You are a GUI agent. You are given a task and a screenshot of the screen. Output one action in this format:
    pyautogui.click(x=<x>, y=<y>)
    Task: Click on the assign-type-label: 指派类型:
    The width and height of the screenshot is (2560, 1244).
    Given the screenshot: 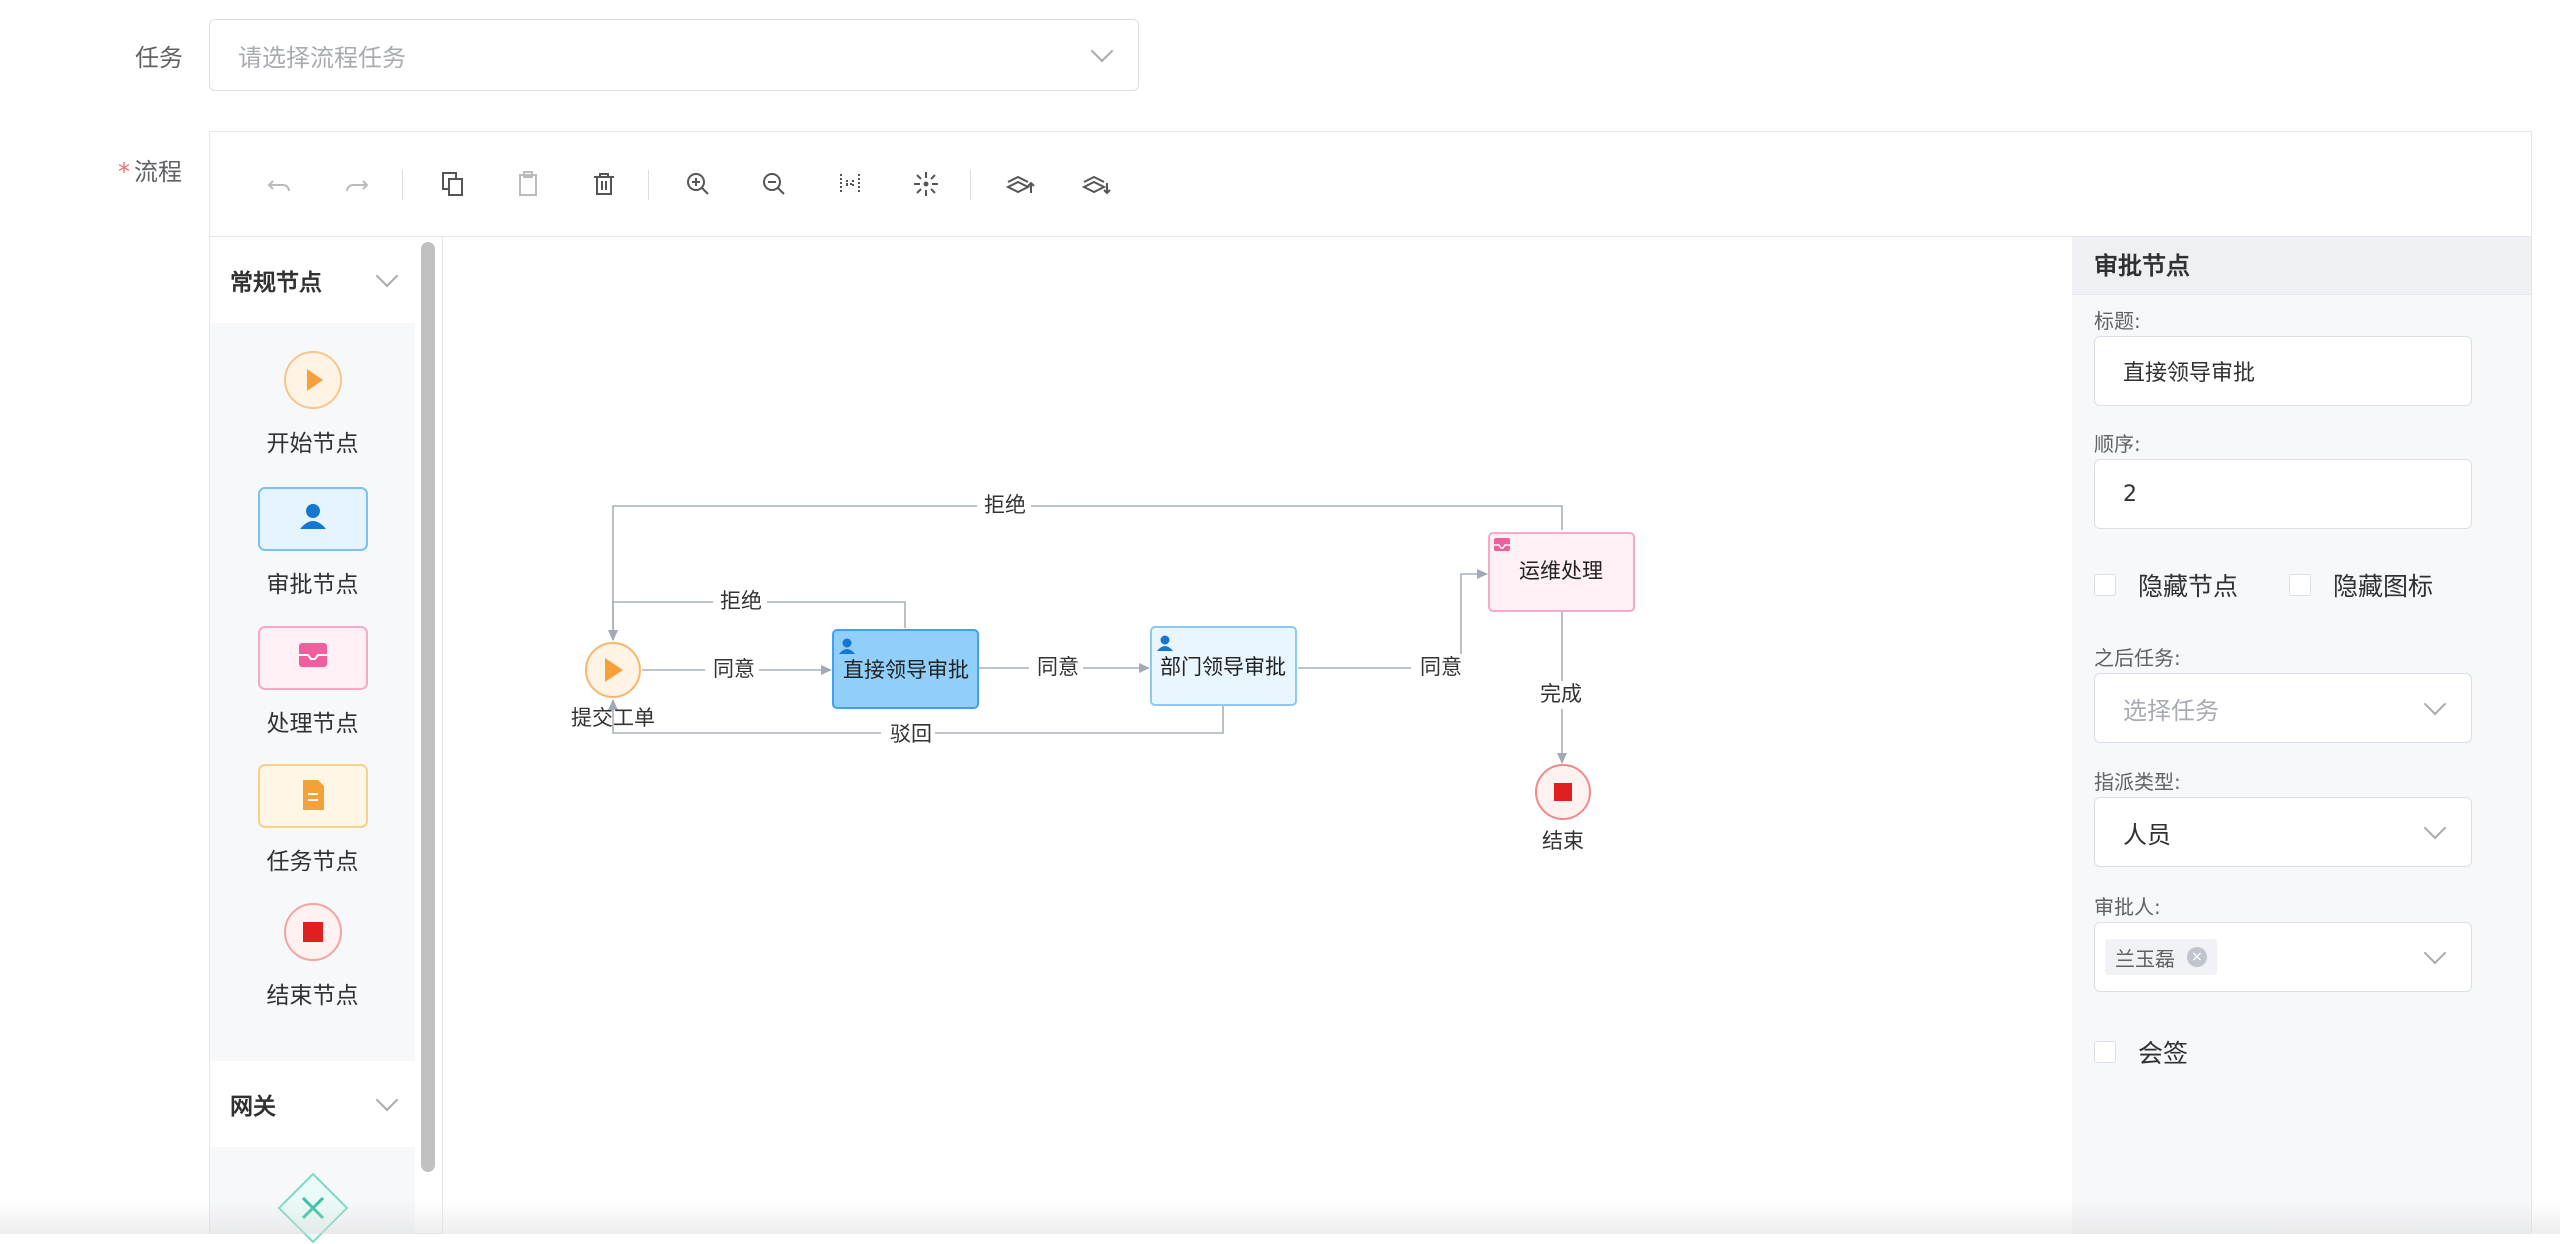 What is the action you would take?
    pyautogui.click(x=2137, y=782)
    